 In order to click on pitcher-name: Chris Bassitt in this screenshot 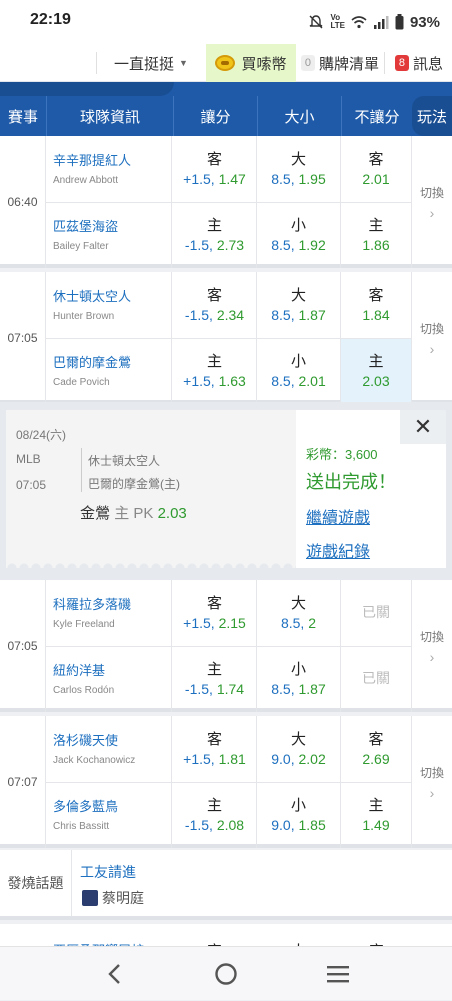, I will do `click(81, 826)`.